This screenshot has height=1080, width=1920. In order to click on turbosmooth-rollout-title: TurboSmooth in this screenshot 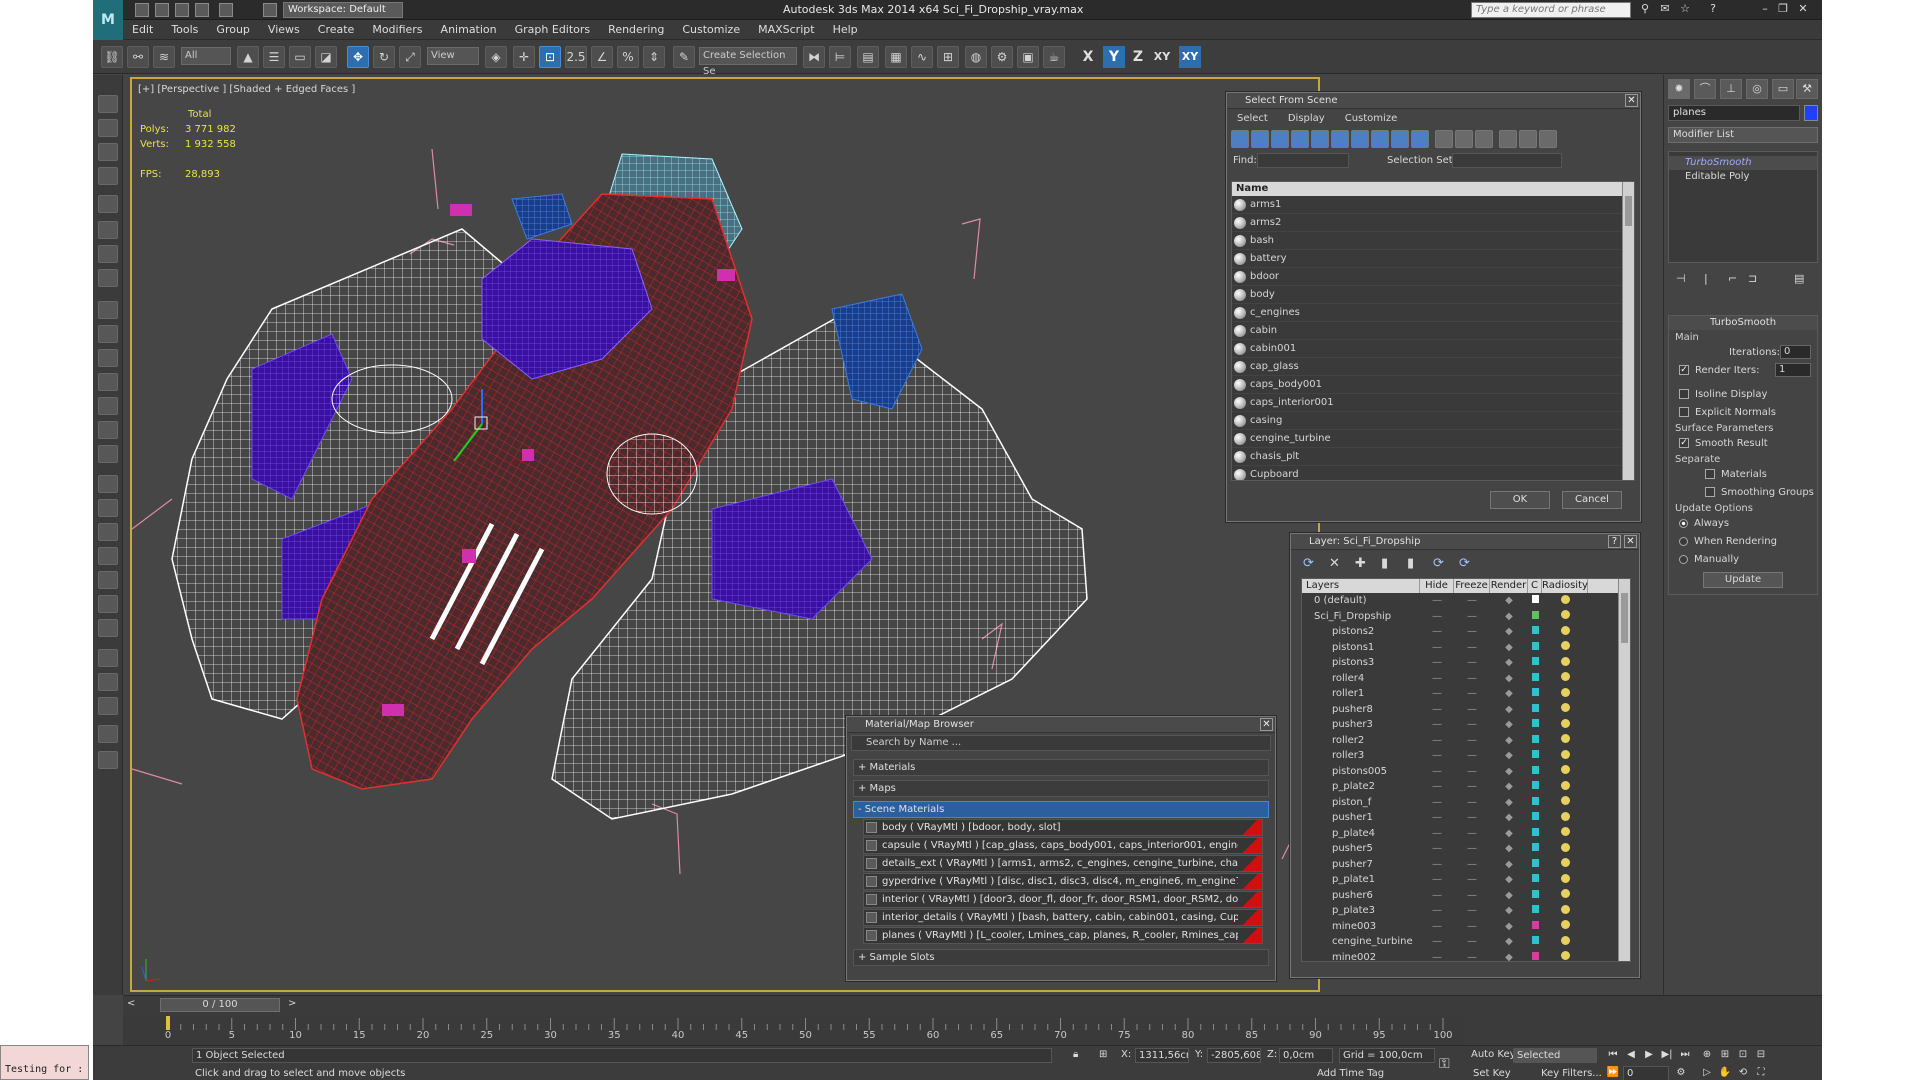, I will do `click(1743, 323)`.